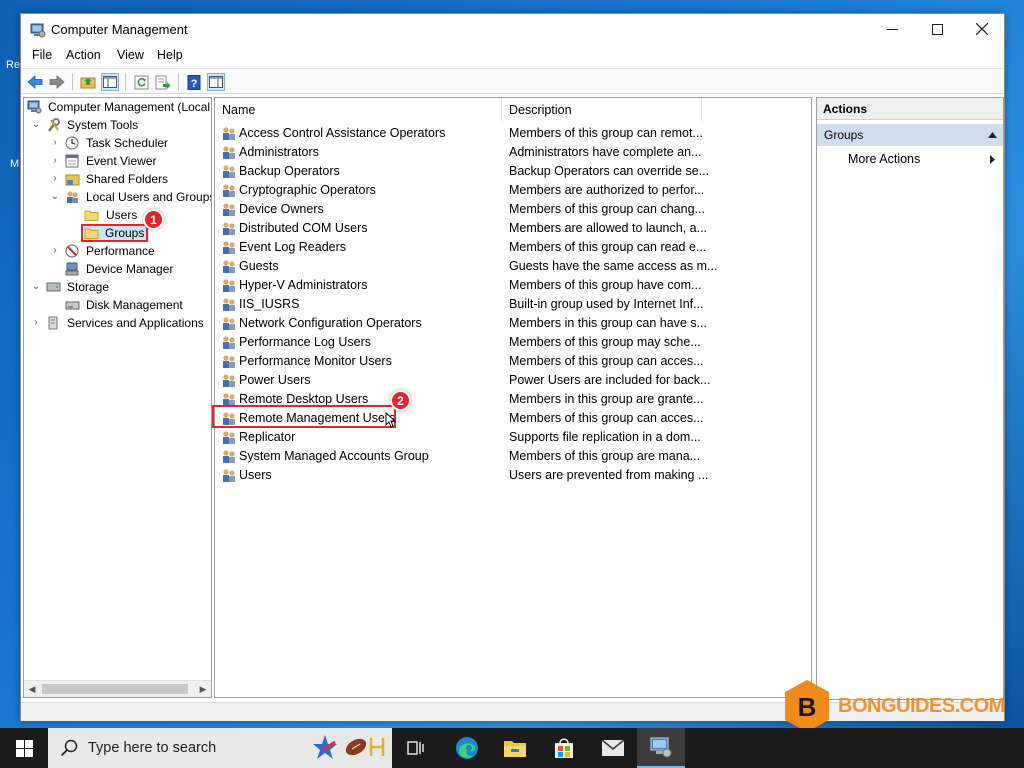 The width and height of the screenshot is (1024, 768). I want to click on title-bar: Computer Management, so click(512, 30).